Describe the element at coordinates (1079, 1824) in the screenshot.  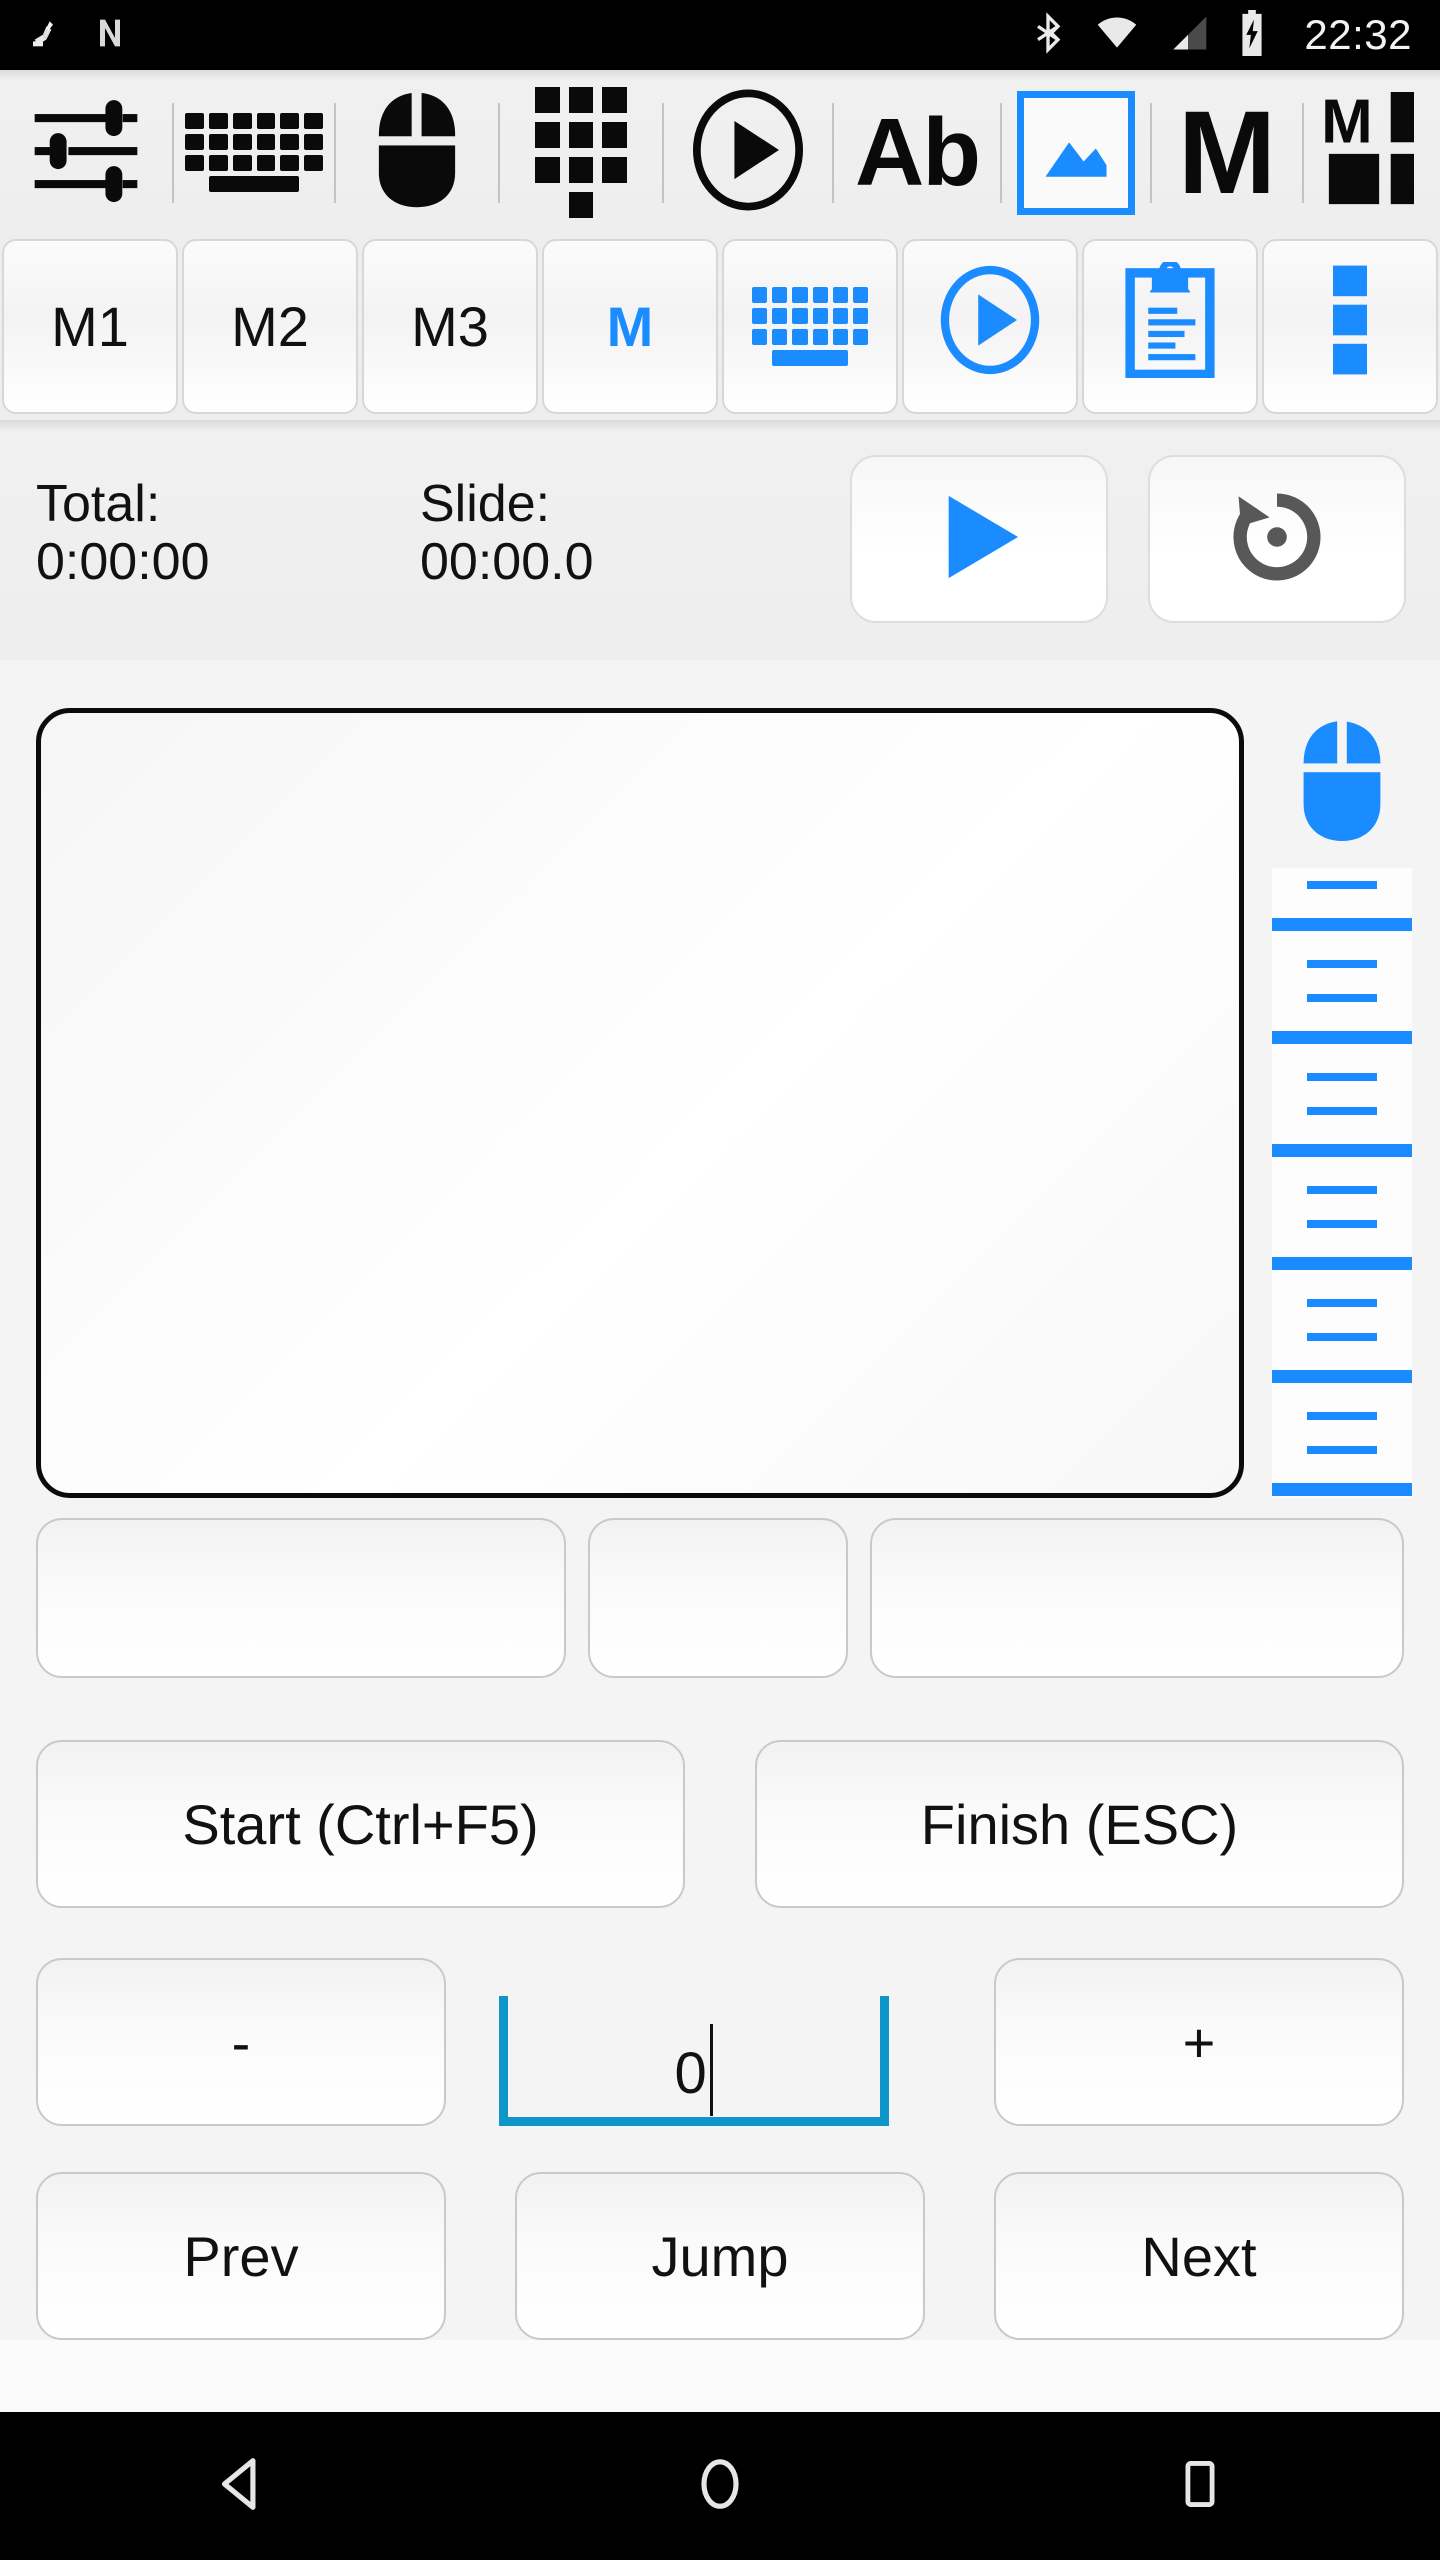
I see `finish-presentation-button: Finish (ESC)` at that location.